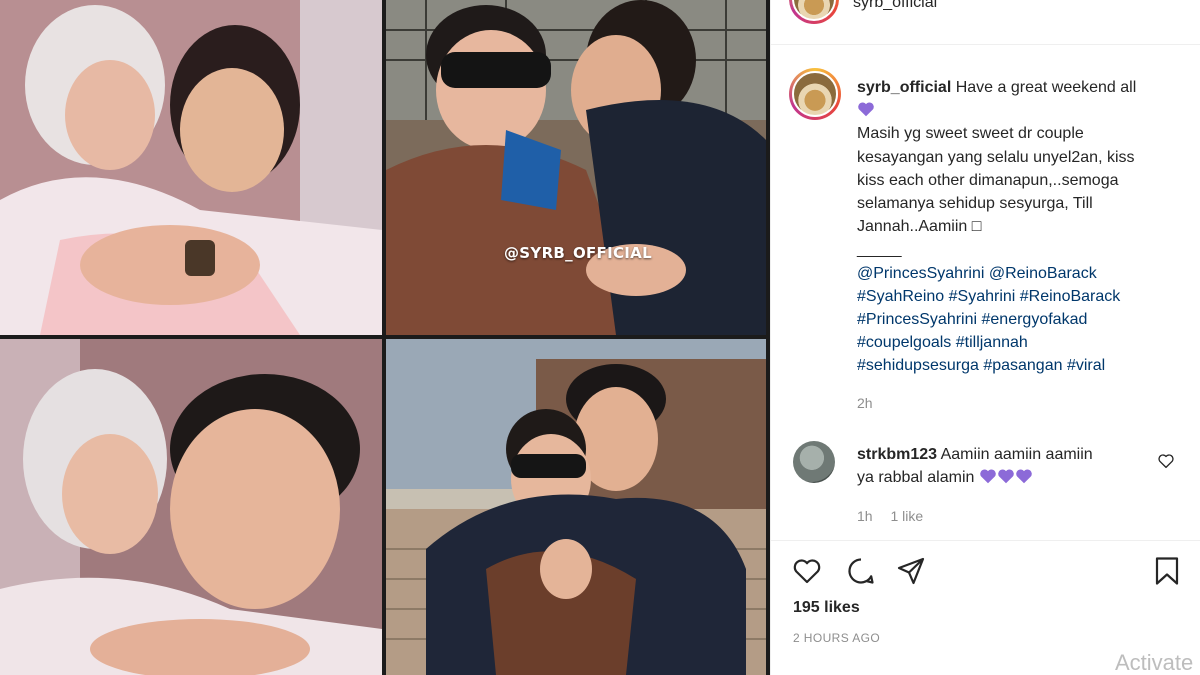 The height and width of the screenshot is (675, 1200). What do you see at coordinates (1166, 461) in the screenshot?
I see `heart-outline-small-icon` at bounding box center [1166, 461].